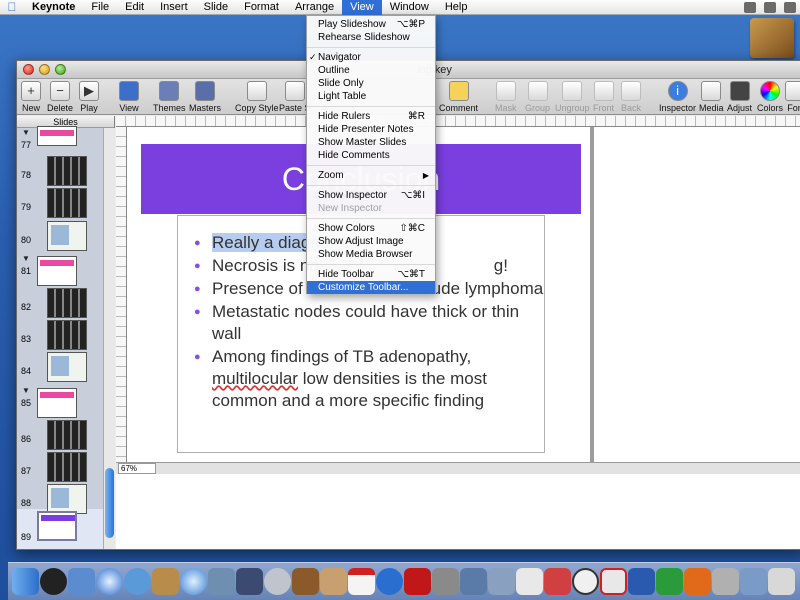 This screenshot has width=800, height=600. What do you see at coordinates (473, 581) in the screenshot?
I see `keynote-icon` at bounding box center [473, 581].